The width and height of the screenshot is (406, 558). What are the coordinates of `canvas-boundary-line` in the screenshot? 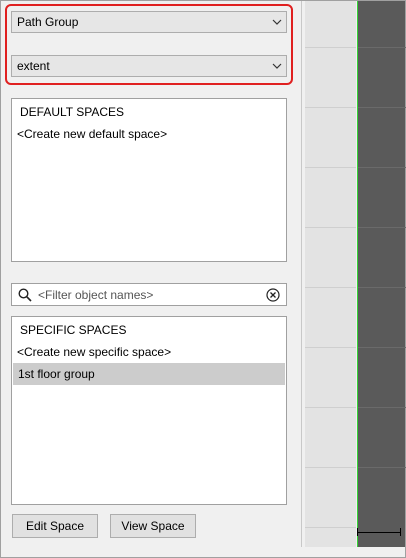 It's located at (357, 274).